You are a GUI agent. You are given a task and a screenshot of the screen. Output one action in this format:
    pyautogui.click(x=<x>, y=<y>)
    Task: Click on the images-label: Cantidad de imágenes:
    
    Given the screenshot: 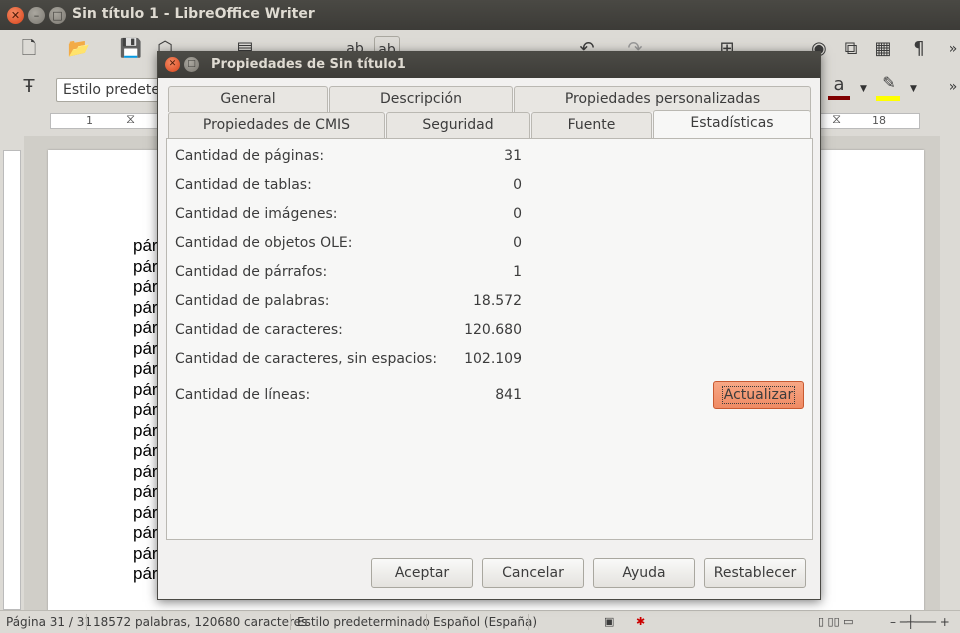 What is the action you would take?
    pyautogui.click(x=256, y=214)
    